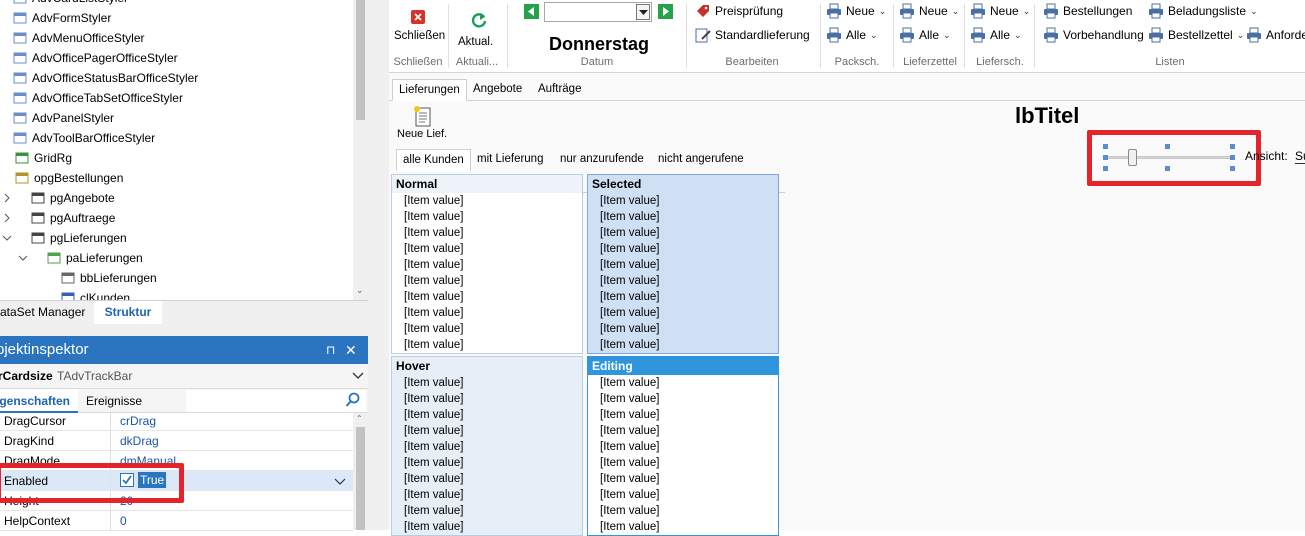 The height and width of the screenshot is (536, 1305). I want to click on price-check-button: Preisprüfung, so click(739, 11).